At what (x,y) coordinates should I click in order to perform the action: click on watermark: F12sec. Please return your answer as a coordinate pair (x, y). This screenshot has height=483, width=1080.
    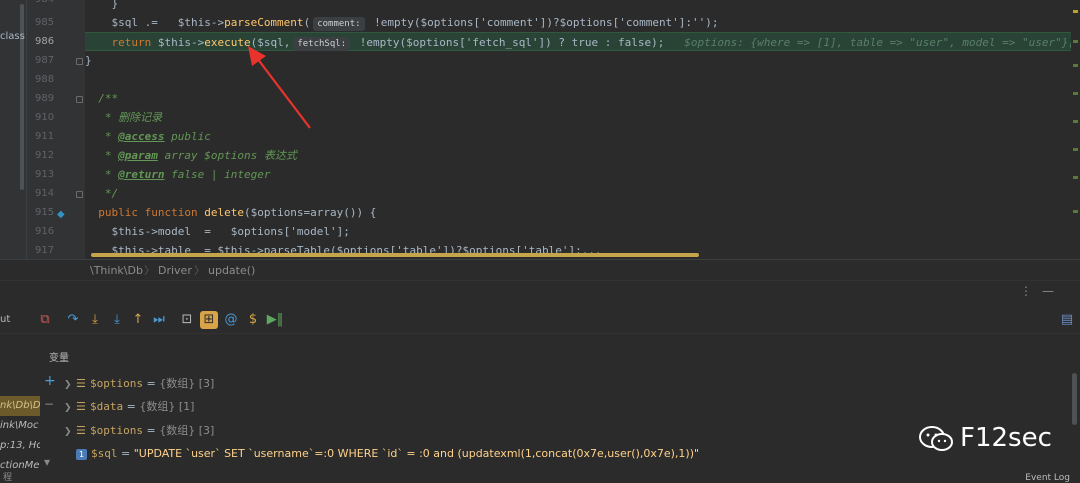
    Looking at the image, I should click on (985, 439).